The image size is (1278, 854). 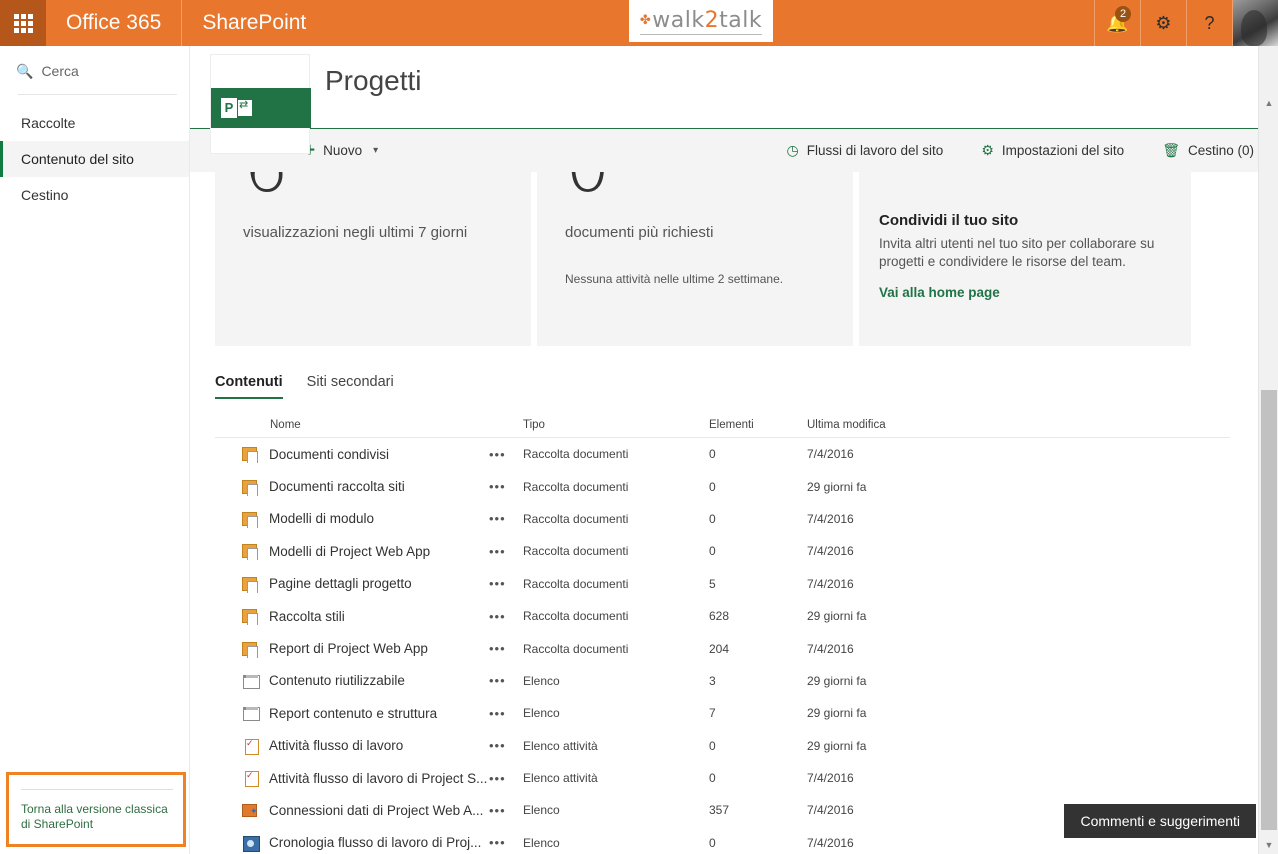 I want to click on site-settings-label: Impostazioni del sito, so click(x=1063, y=150).